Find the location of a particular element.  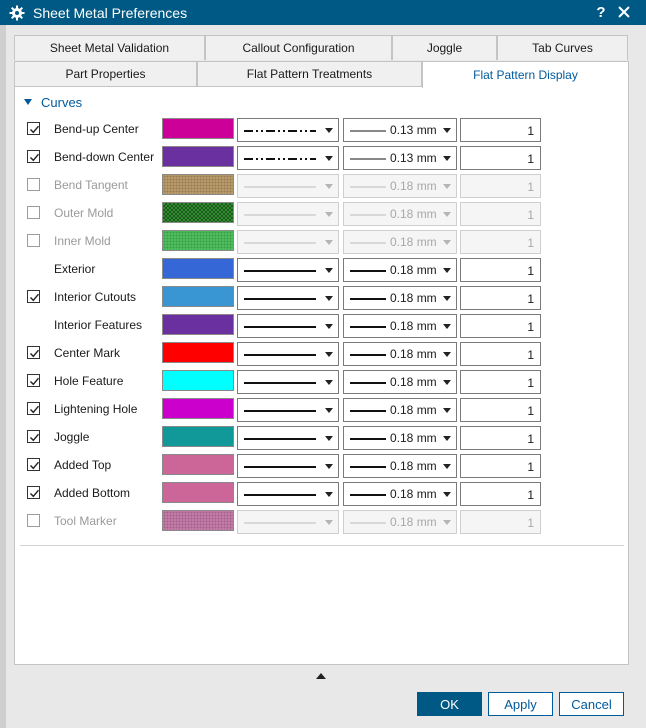

line-style-icon is located at coordinates (280, 495).